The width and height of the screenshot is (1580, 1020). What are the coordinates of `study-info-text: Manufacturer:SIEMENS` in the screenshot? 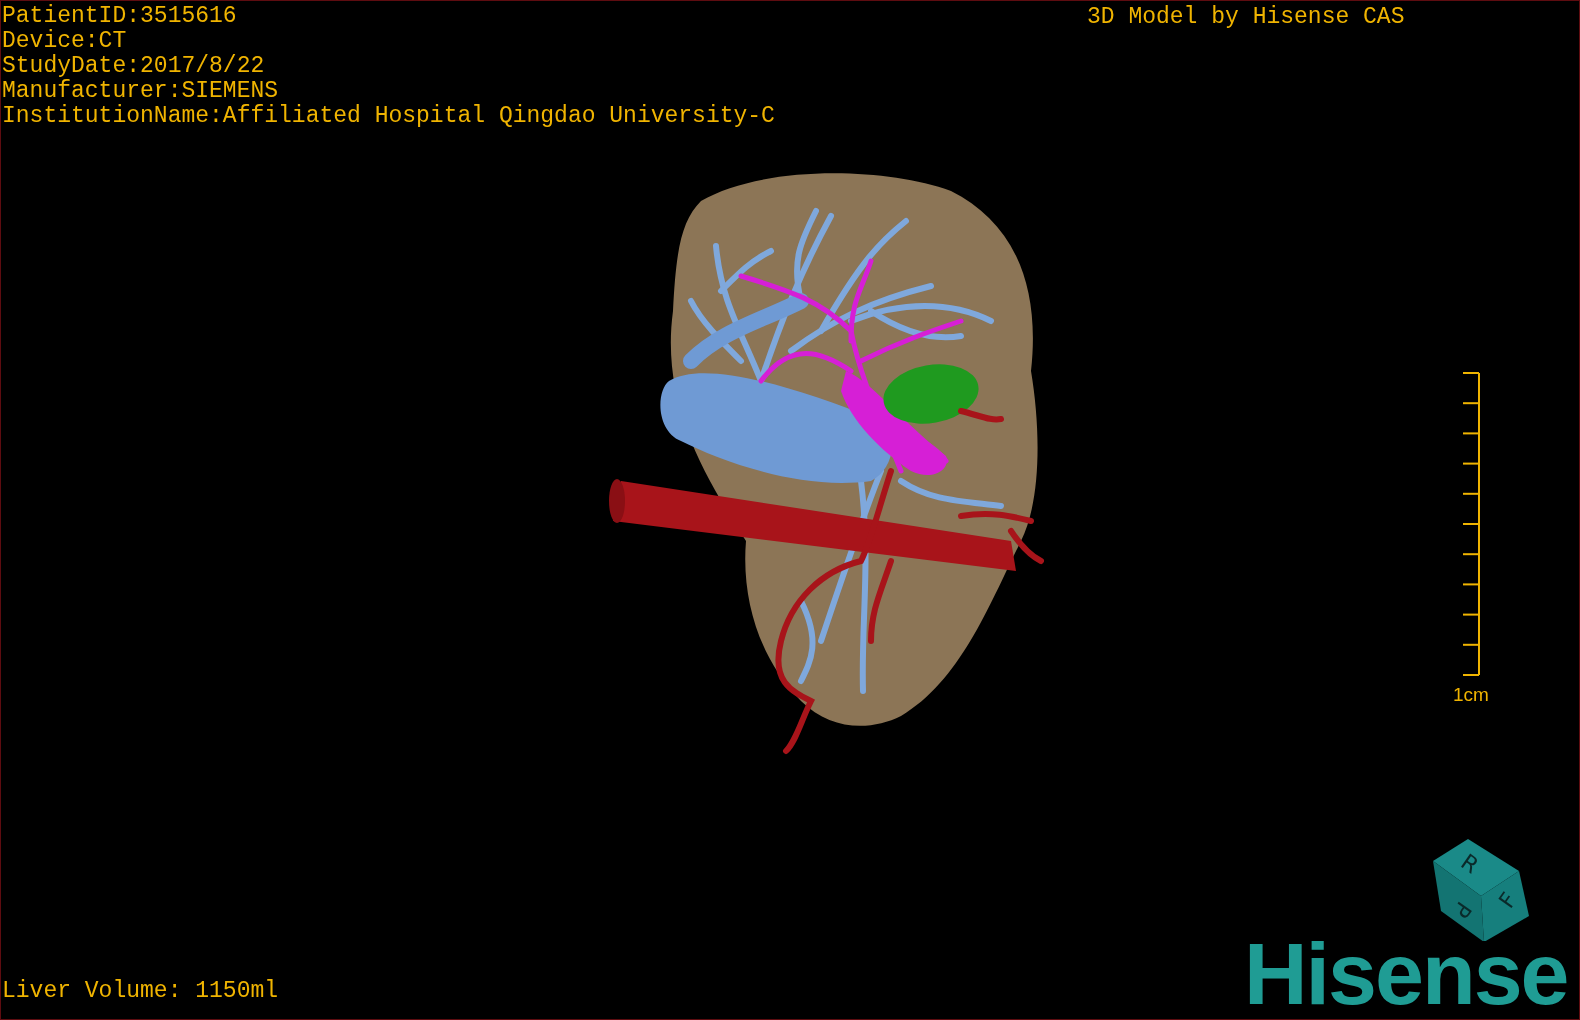 It's located at (140, 91).